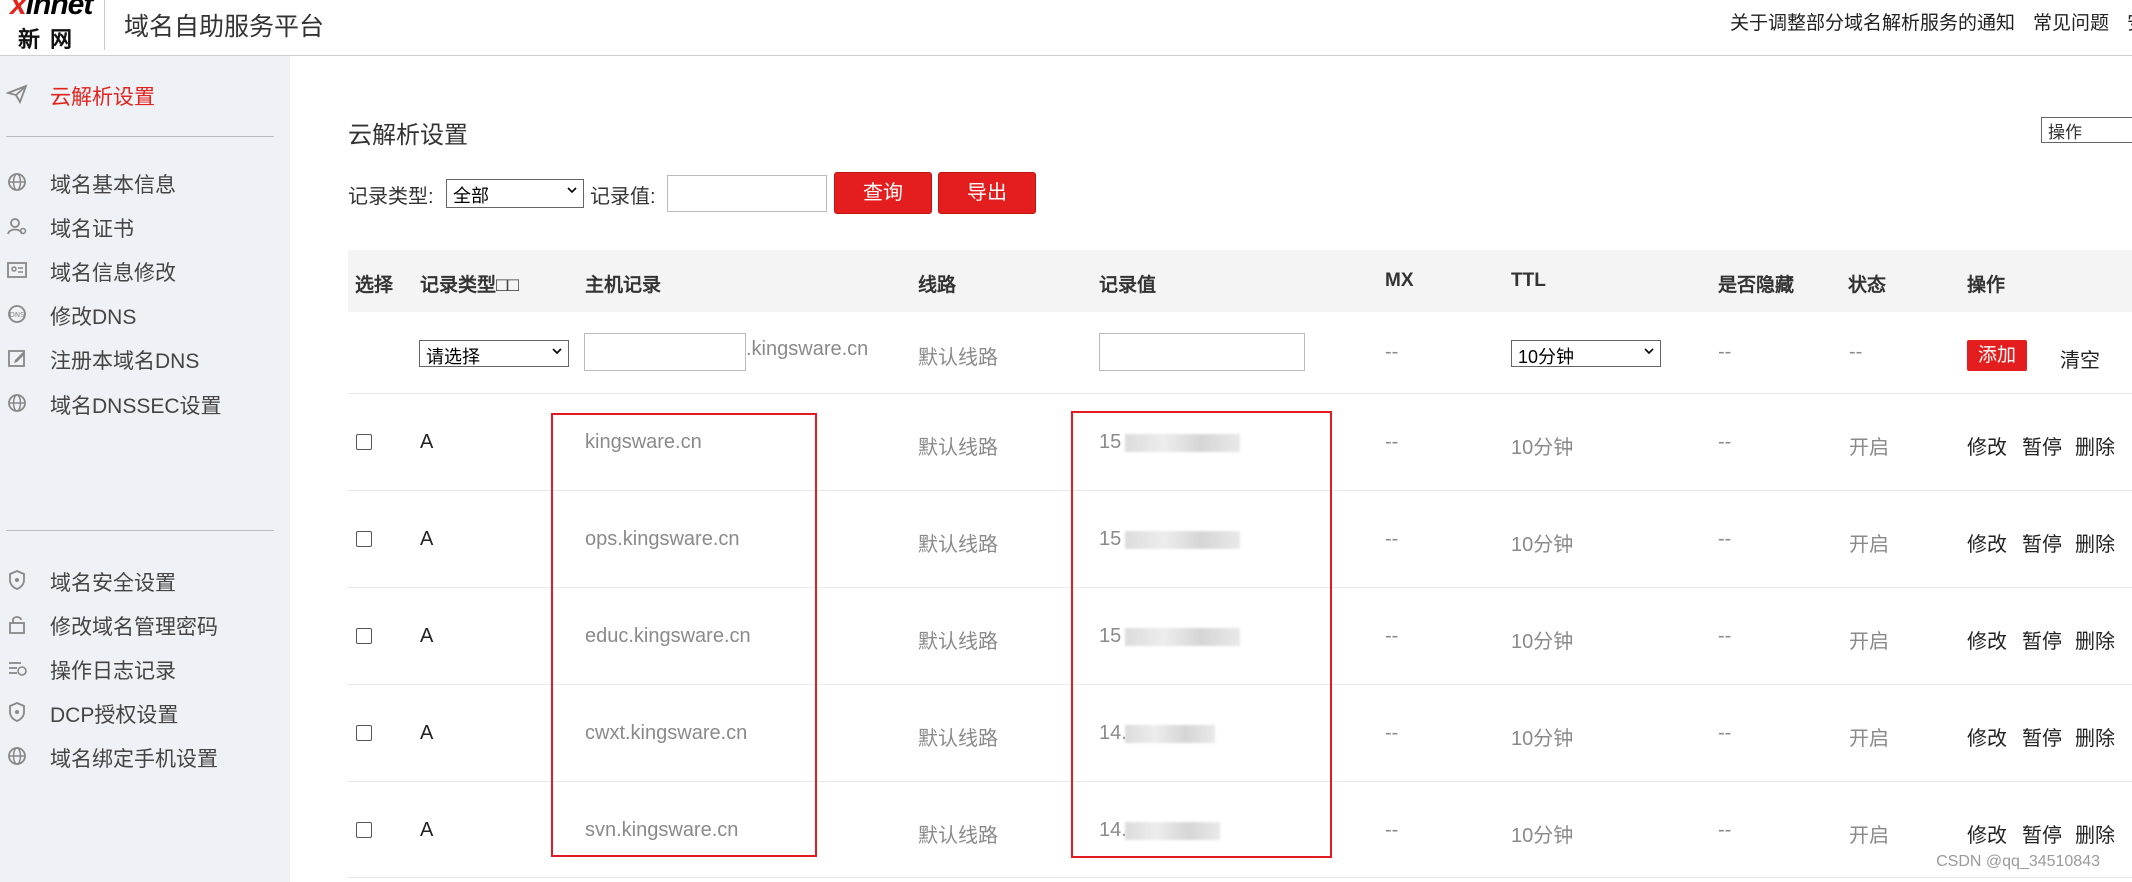 The height and width of the screenshot is (882, 2132). I want to click on new-record-value-input, so click(1202, 352).